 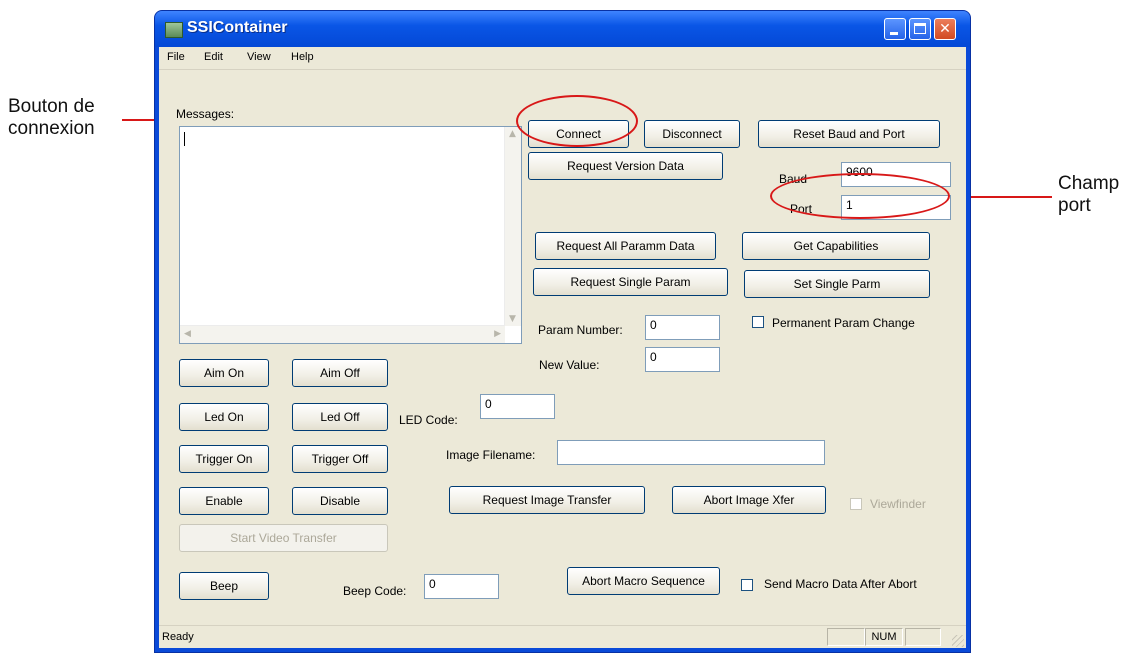 I want to click on trigger-off-button: Trigger Off, so click(x=340, y=459).